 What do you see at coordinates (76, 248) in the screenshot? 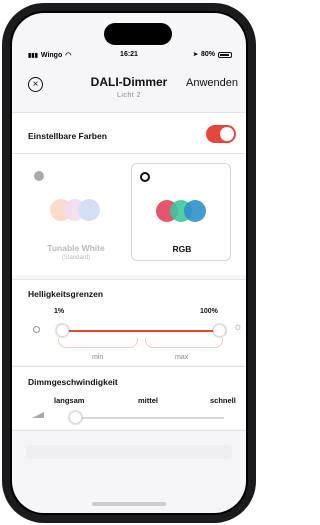
I see `tunable-white-label: Tunable White` at bounding box center [76, 248].